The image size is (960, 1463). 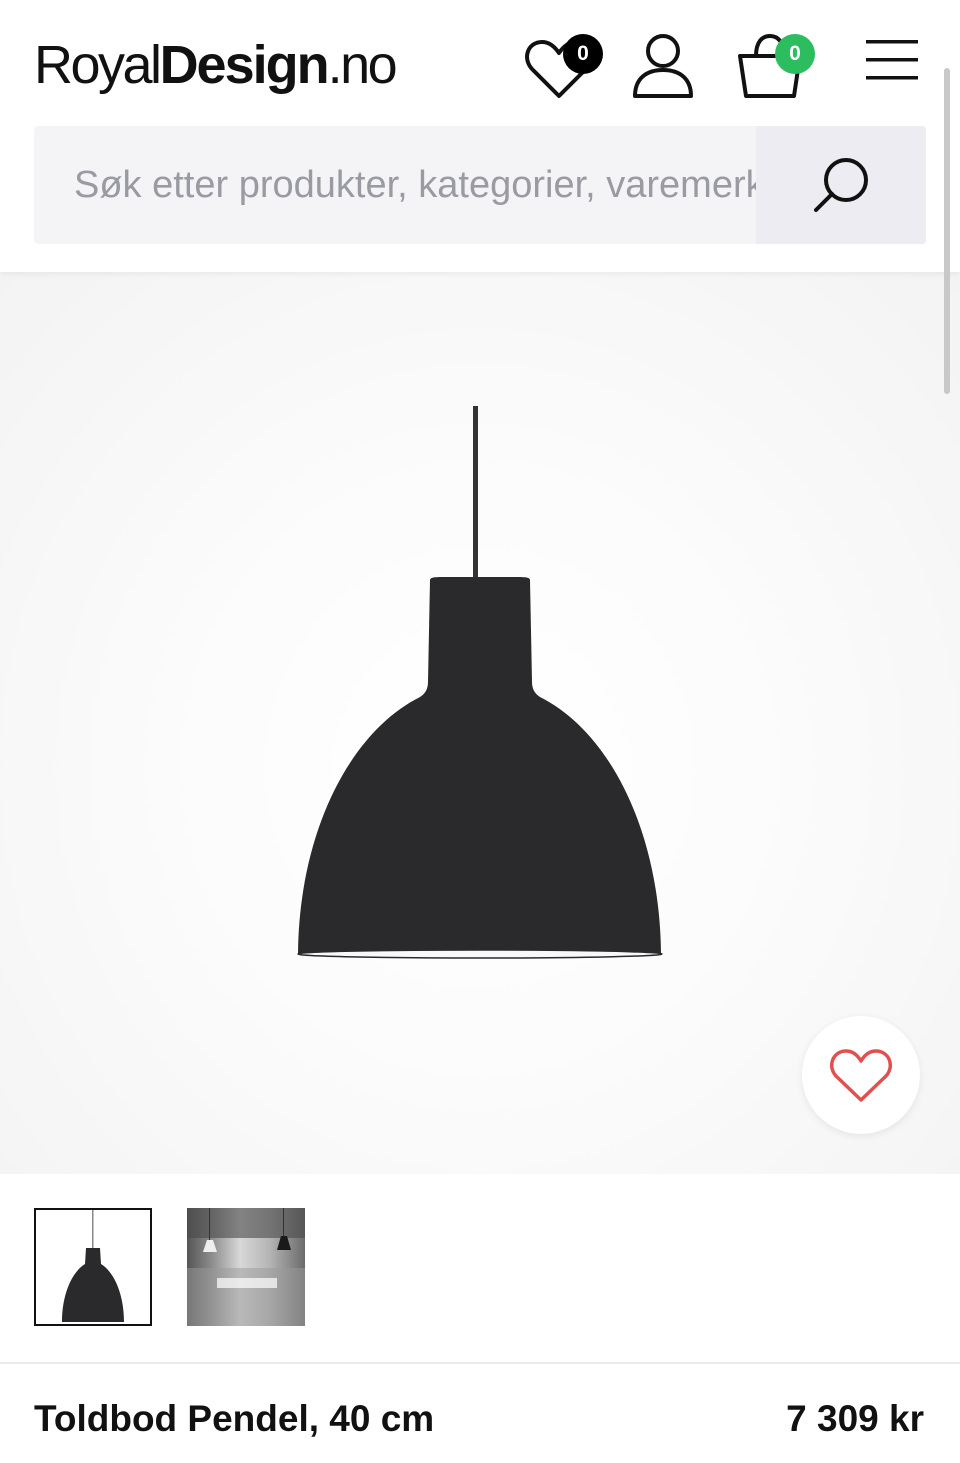 I want to click on search-icon, so click(x=841, y=185).